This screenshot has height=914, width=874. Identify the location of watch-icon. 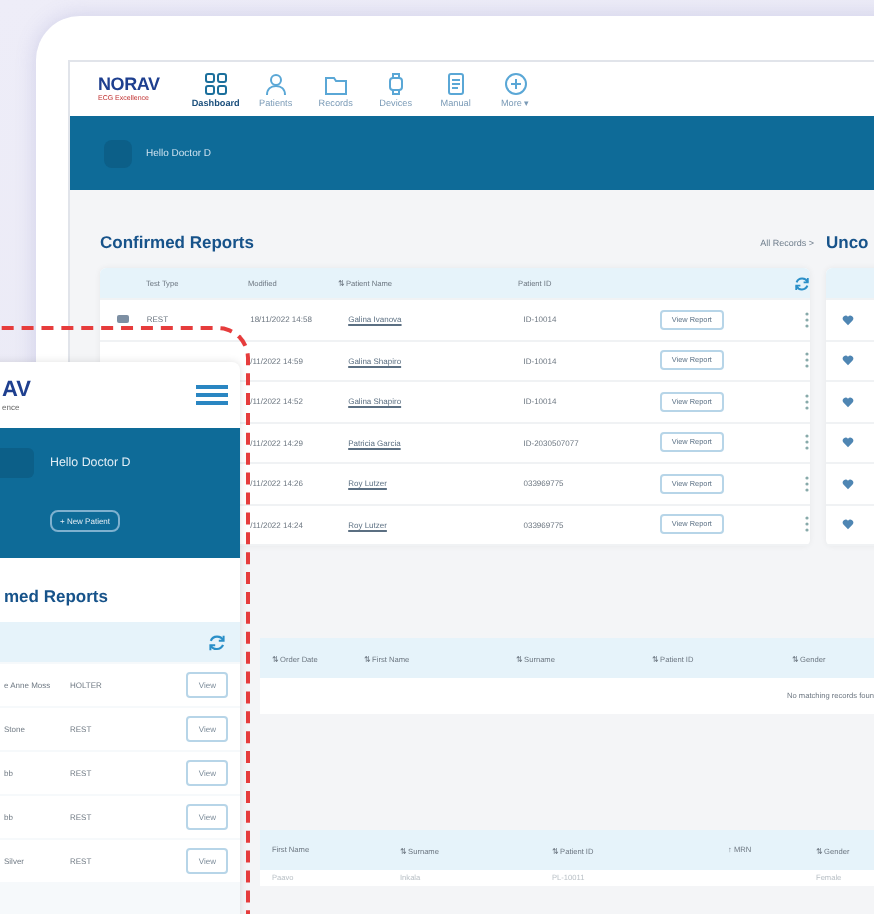
(395, 83).